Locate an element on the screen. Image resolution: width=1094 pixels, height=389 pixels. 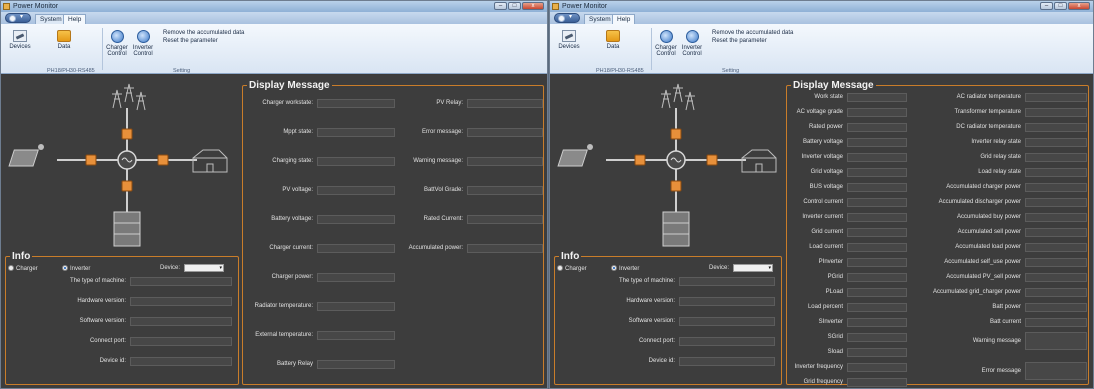
display-label: Mppt state: is located at coordinates (298, 132).